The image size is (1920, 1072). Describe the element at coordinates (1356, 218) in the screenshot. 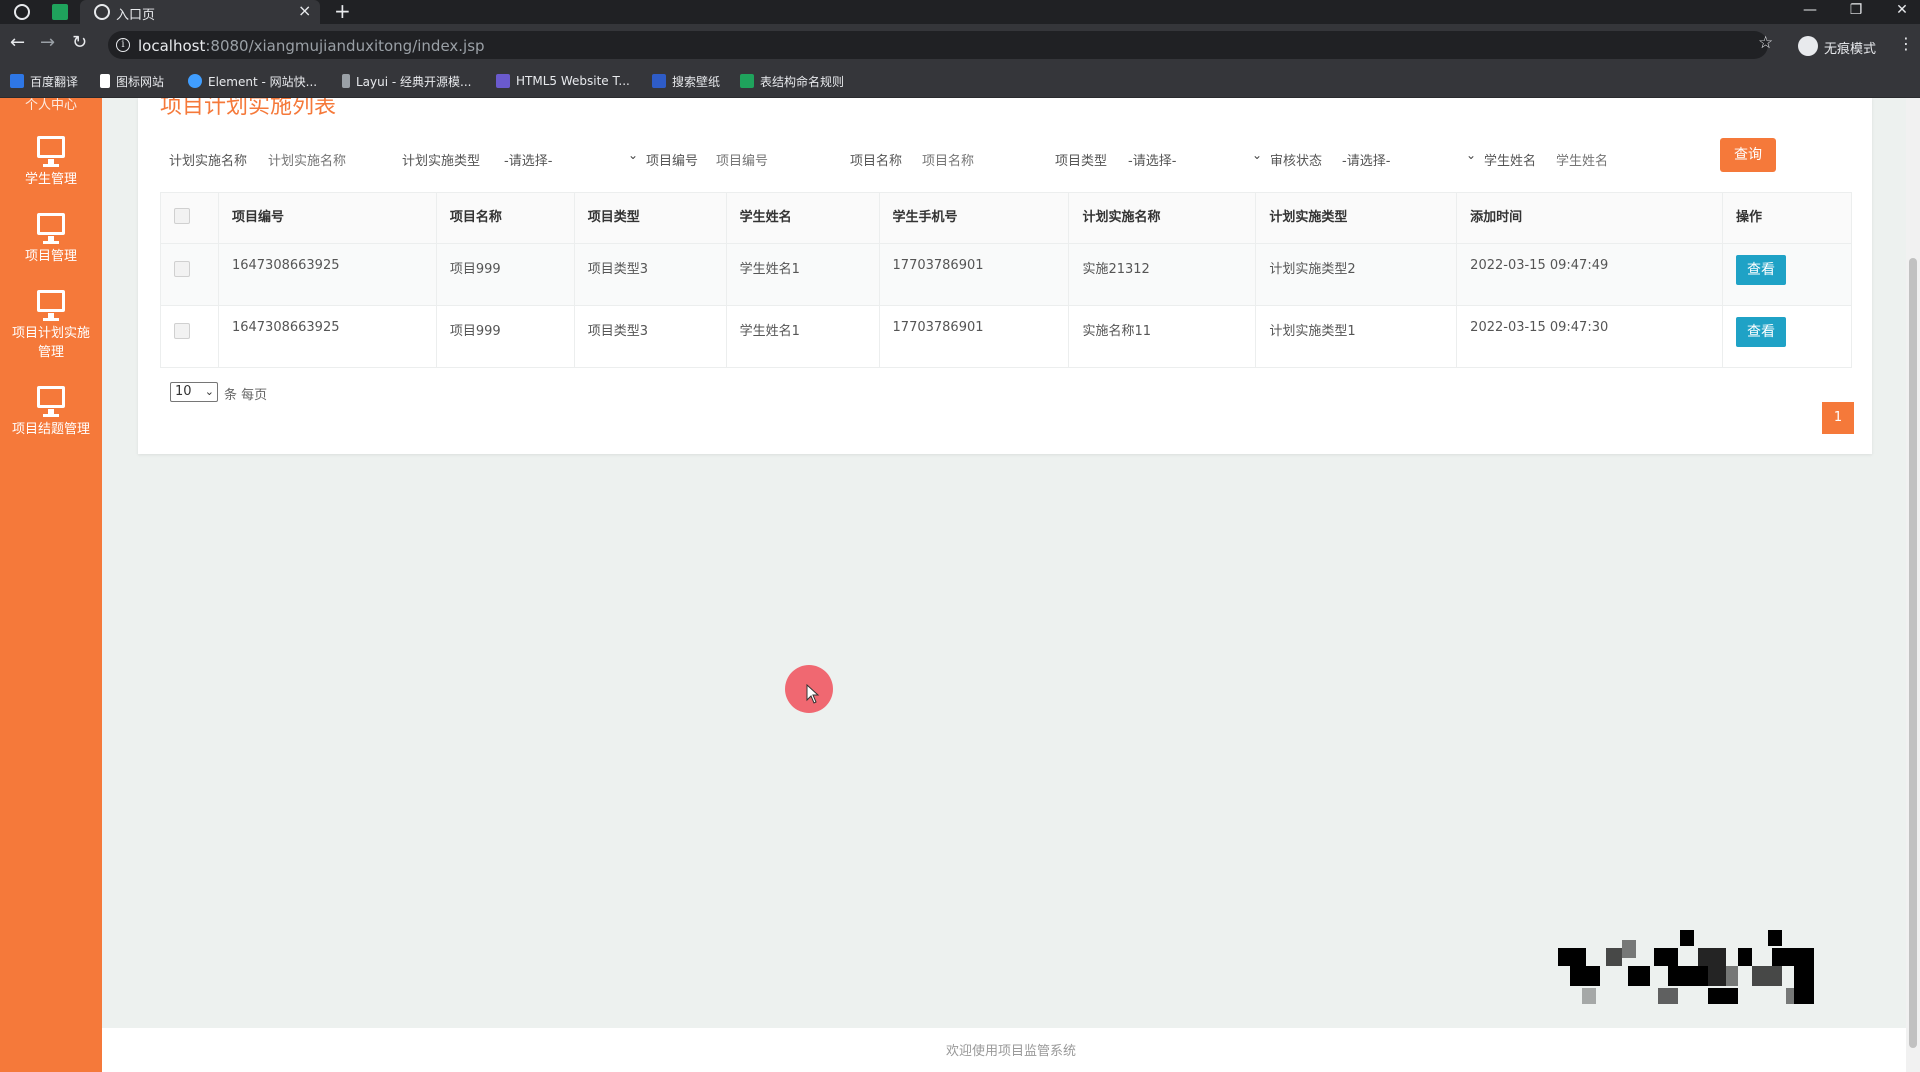

I see `column-header: 计划实施类型` at that location.